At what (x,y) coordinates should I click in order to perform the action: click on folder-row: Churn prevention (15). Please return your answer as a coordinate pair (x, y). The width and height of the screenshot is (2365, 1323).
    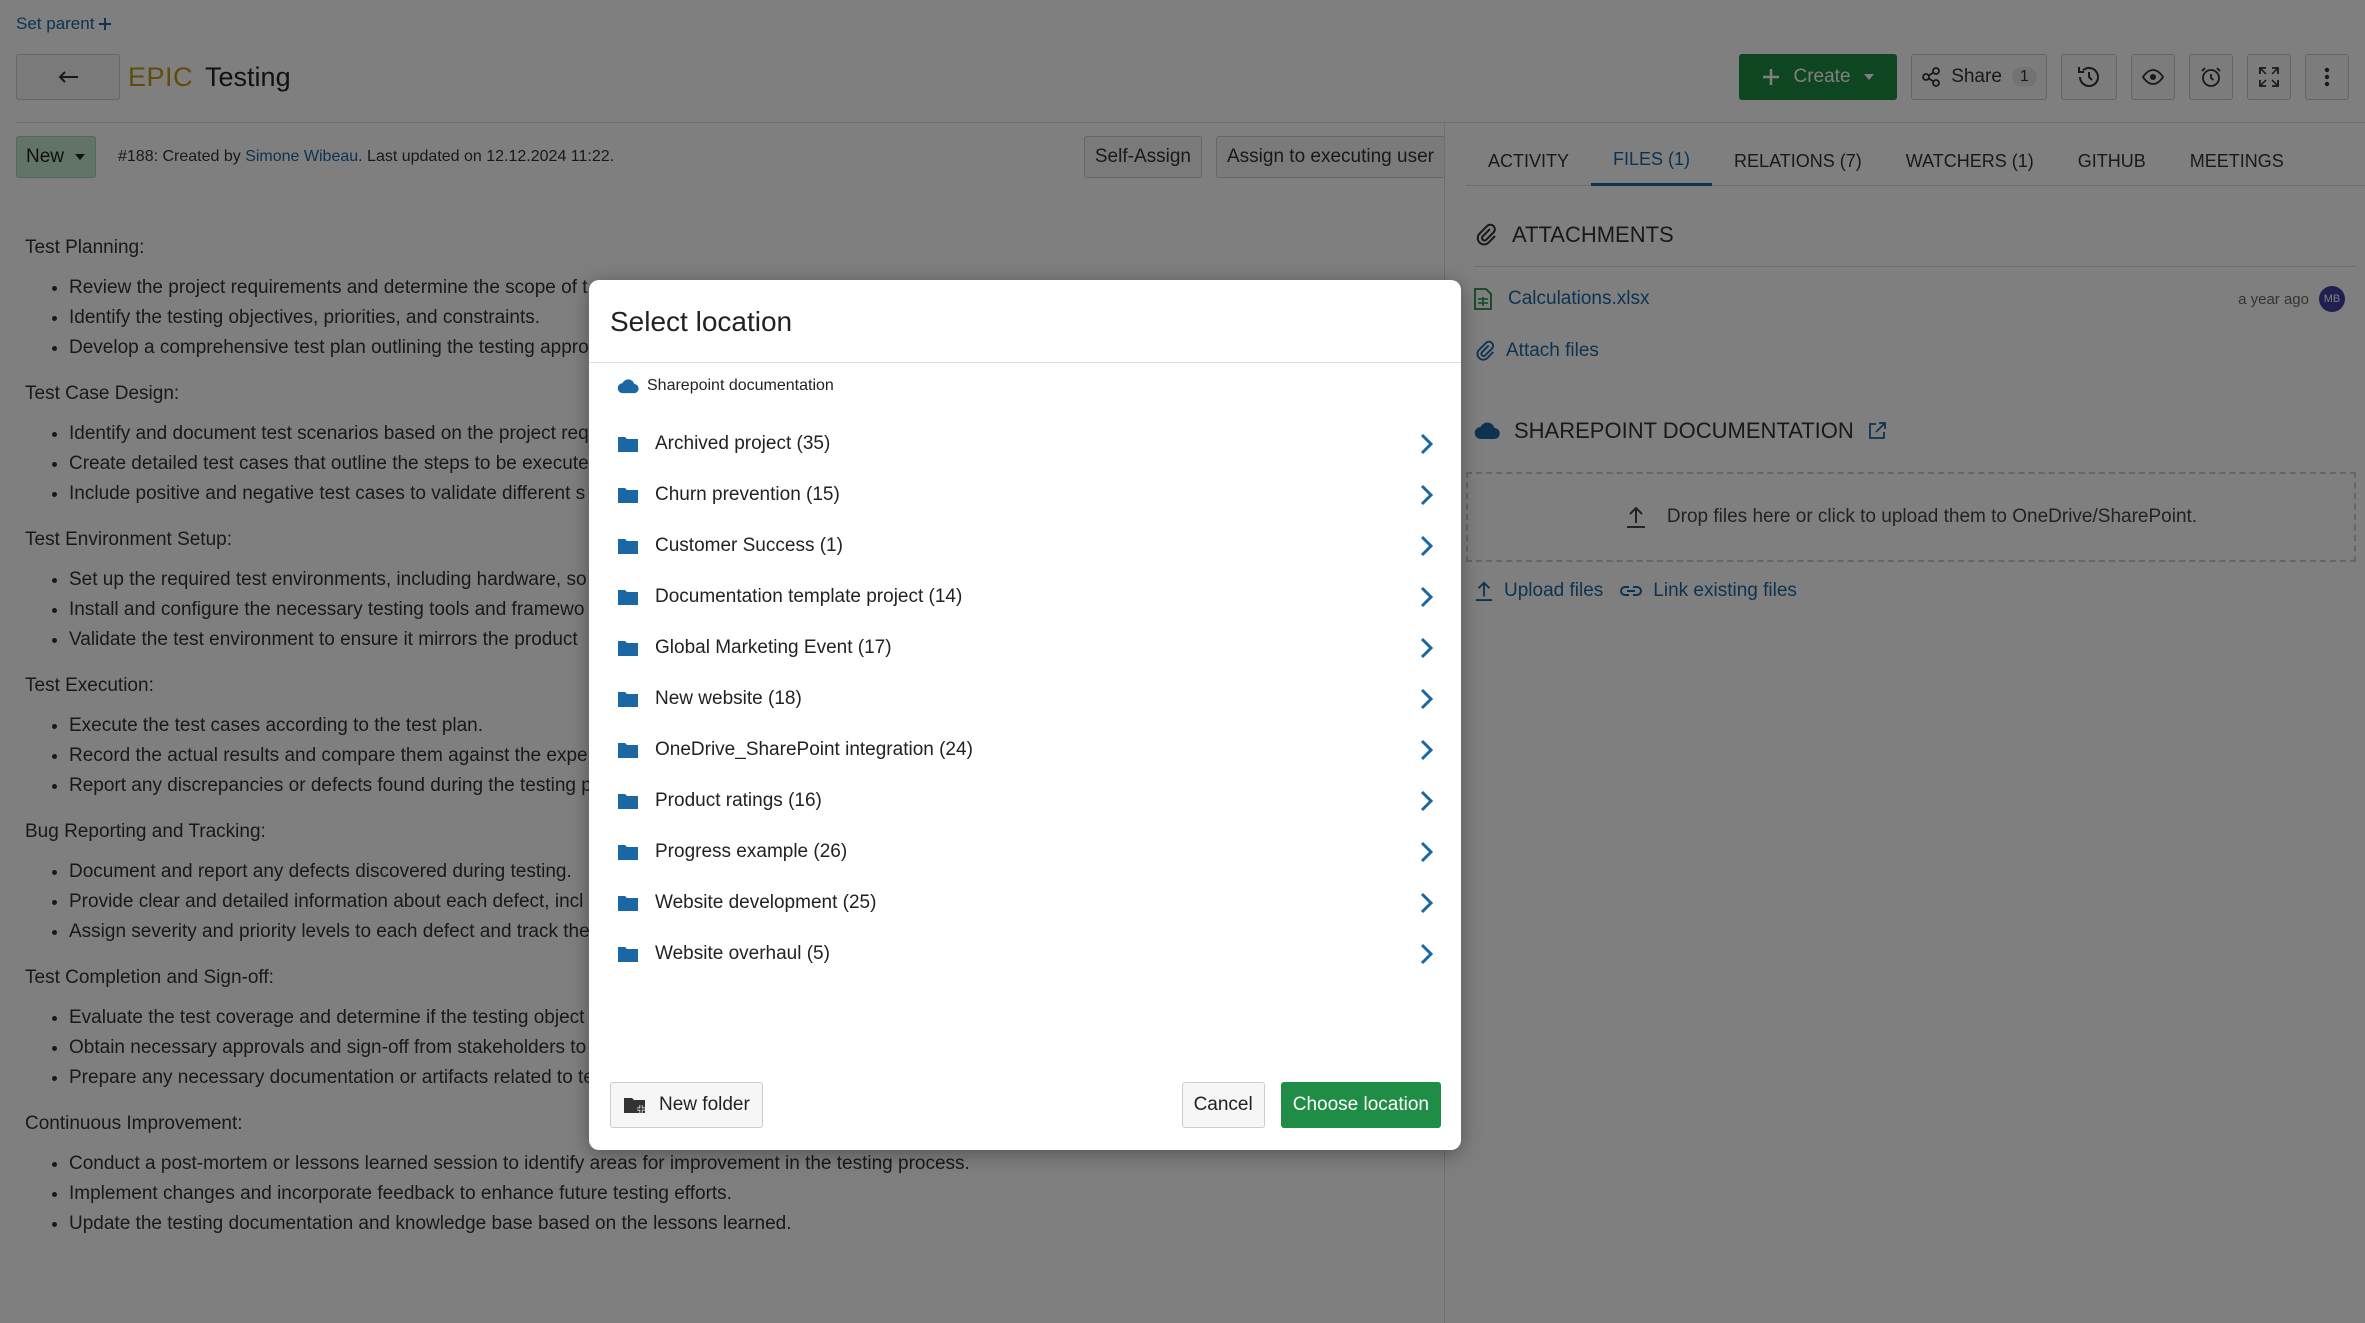
    Looking at the image, I should click on (1029, 494).